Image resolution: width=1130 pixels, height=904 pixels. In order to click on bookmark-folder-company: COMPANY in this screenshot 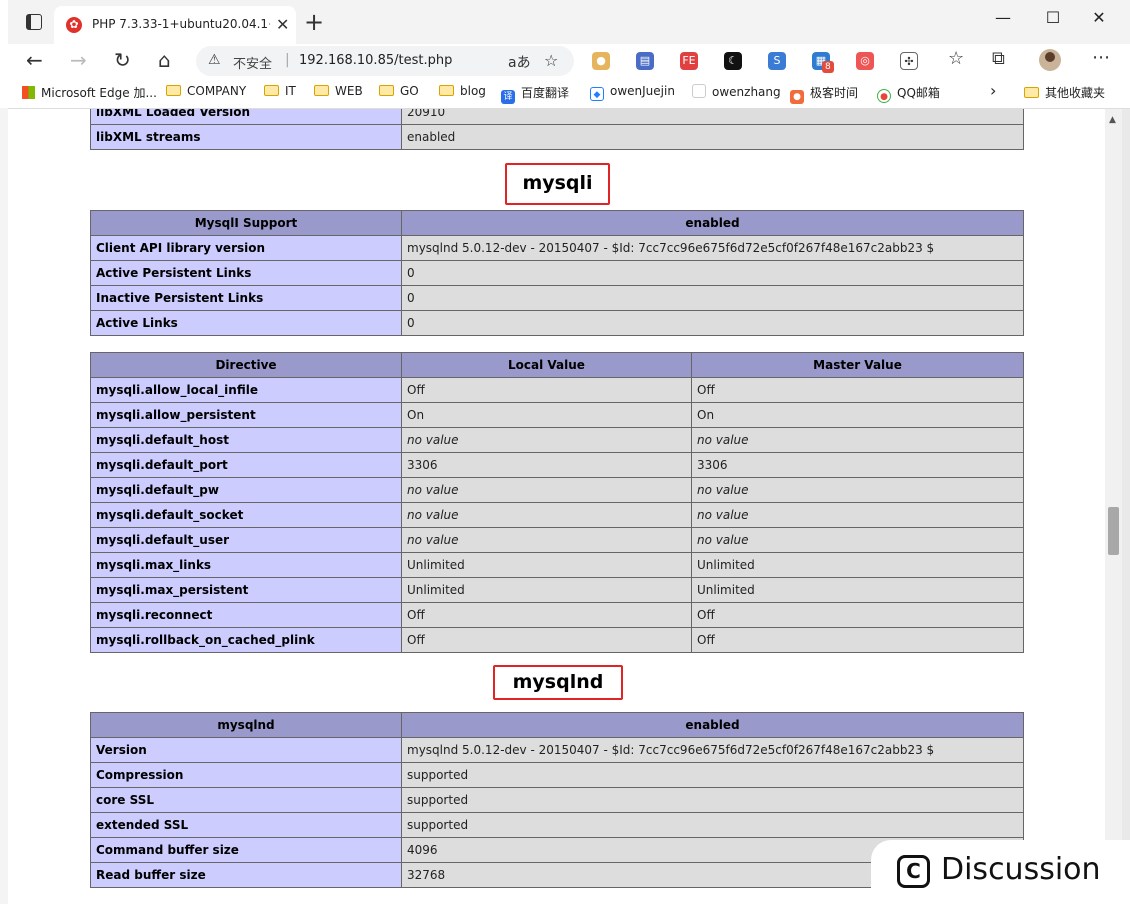, I will do `click(206, 91)`.